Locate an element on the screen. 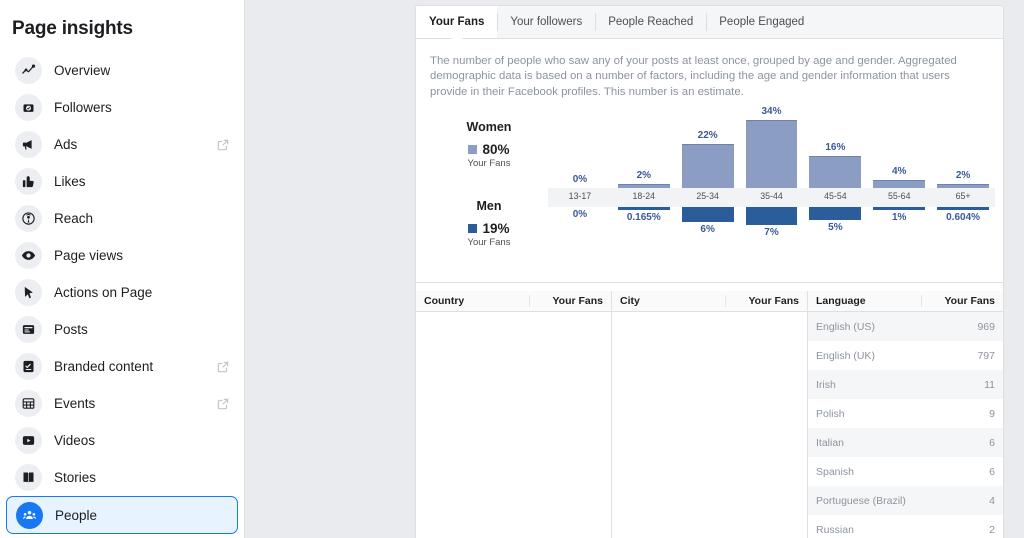  table-row: Portuguese (Brazil) 4 is located at coordinates (905, 501).